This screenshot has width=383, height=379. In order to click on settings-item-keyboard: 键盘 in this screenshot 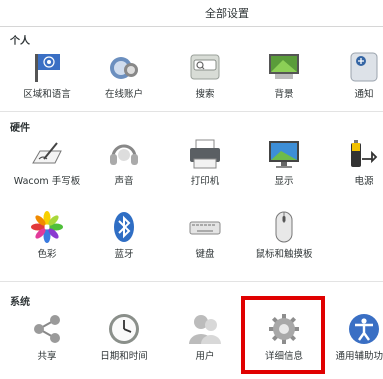, I will do `click(205, 242)`.